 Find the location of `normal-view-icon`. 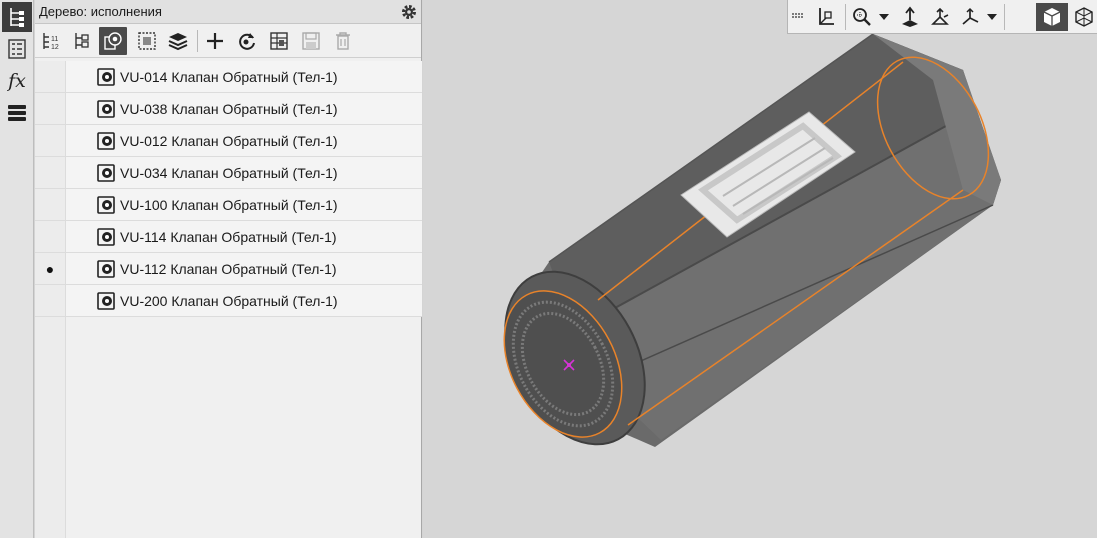

normal-view-icon is located at coordinates (910, 17).